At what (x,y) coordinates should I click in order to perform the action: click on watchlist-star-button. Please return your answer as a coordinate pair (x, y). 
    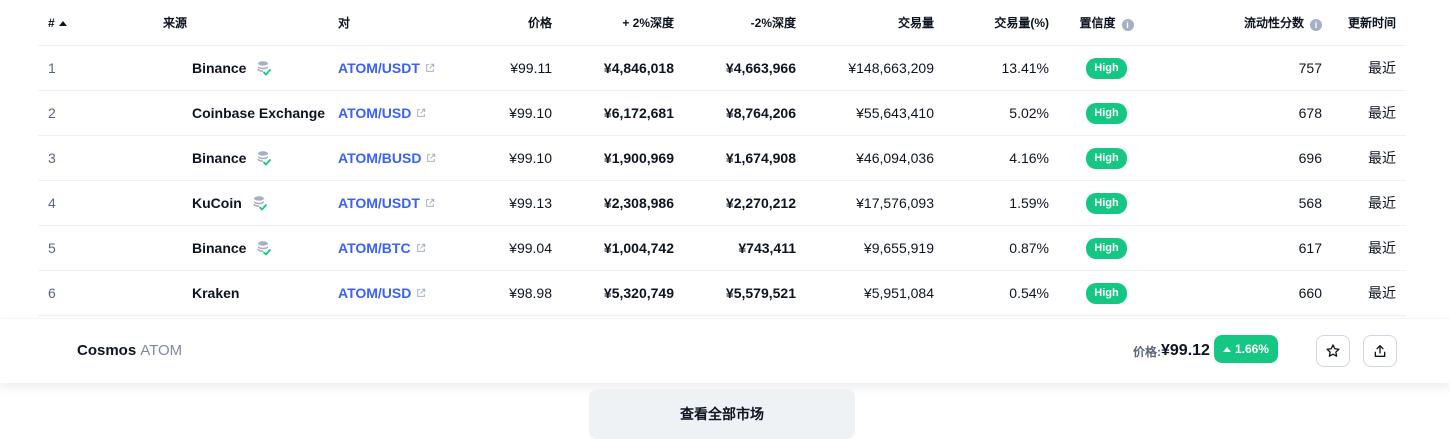
    Looking at the image, I should click on (1333, 351).